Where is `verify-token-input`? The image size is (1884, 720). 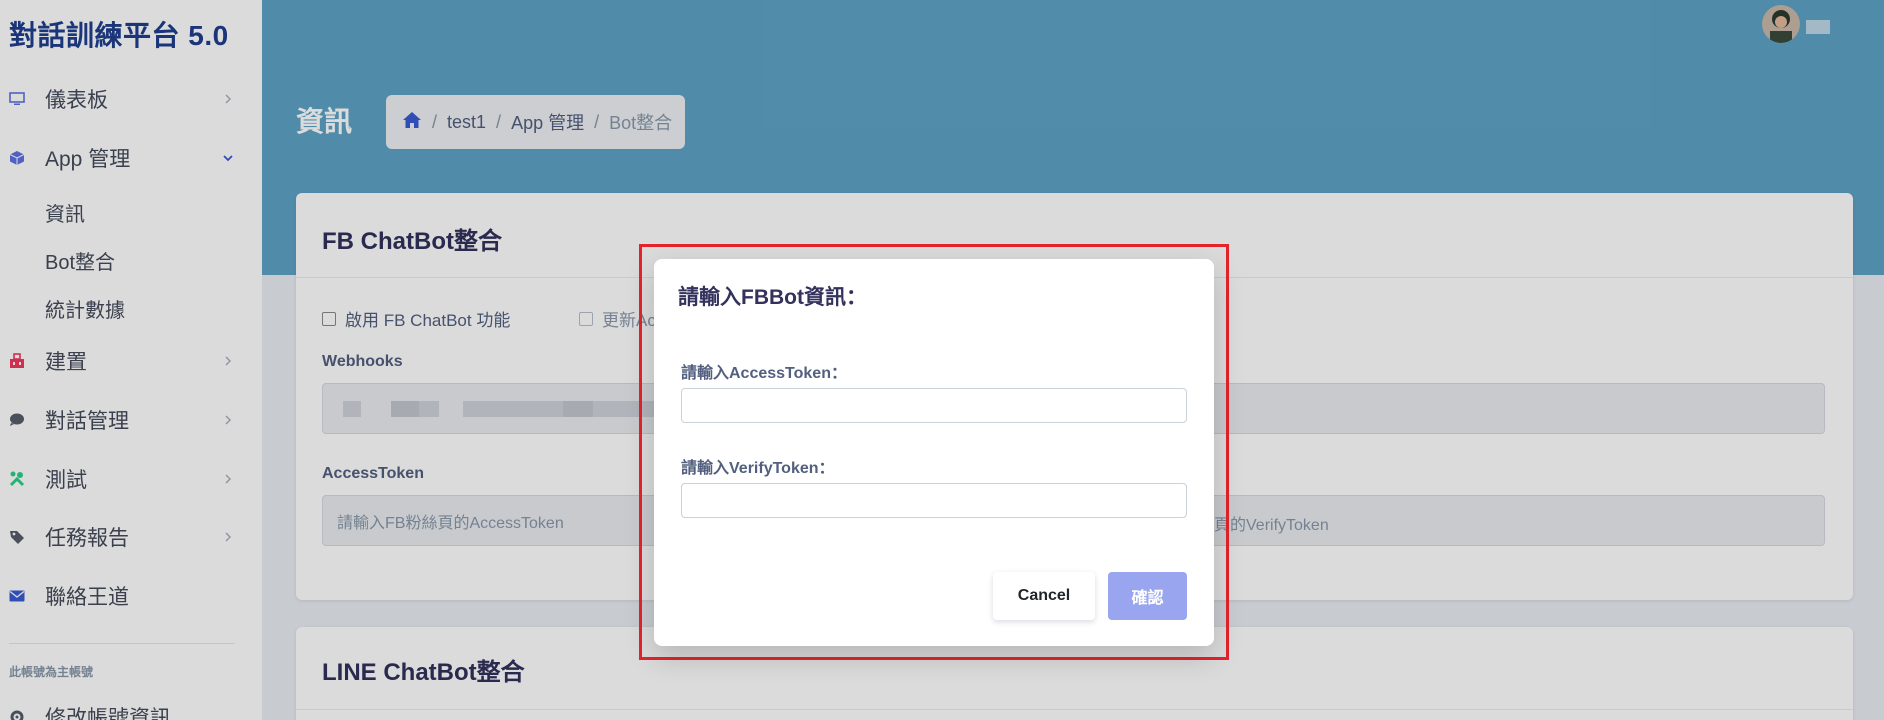 verify-token-input is located at coordinates (934, 500).